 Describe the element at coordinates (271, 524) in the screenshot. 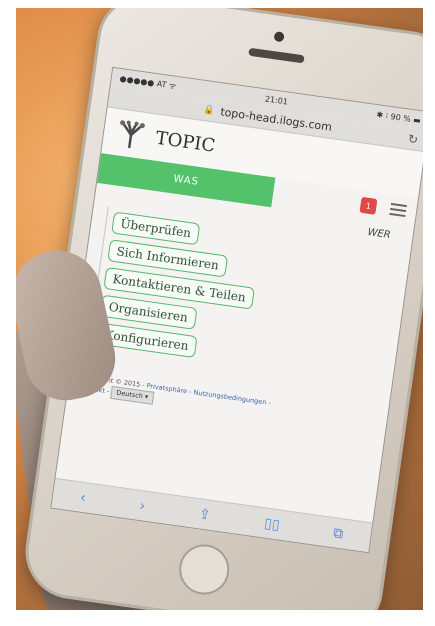

I see `bookmarks-icon: ▯▯` at that location.